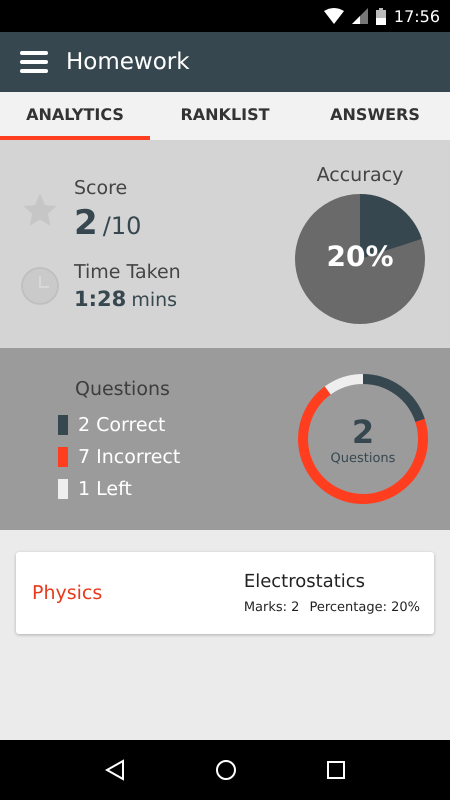 The image size is (450, 800). Describe the element at coordinates (305, 581) in the screenshot. I see `topic-name: Electrostatics` at that location.